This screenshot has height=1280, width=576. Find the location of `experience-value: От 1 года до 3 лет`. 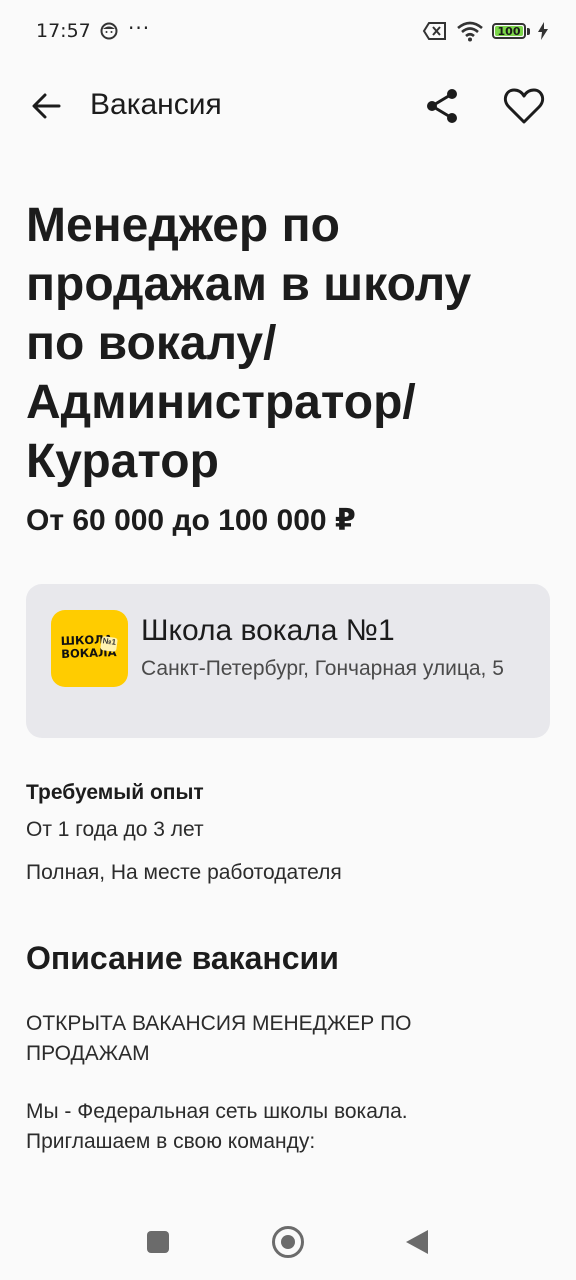

experience-value: От 1 года до 3 лет is located at coordinates (115, 829).